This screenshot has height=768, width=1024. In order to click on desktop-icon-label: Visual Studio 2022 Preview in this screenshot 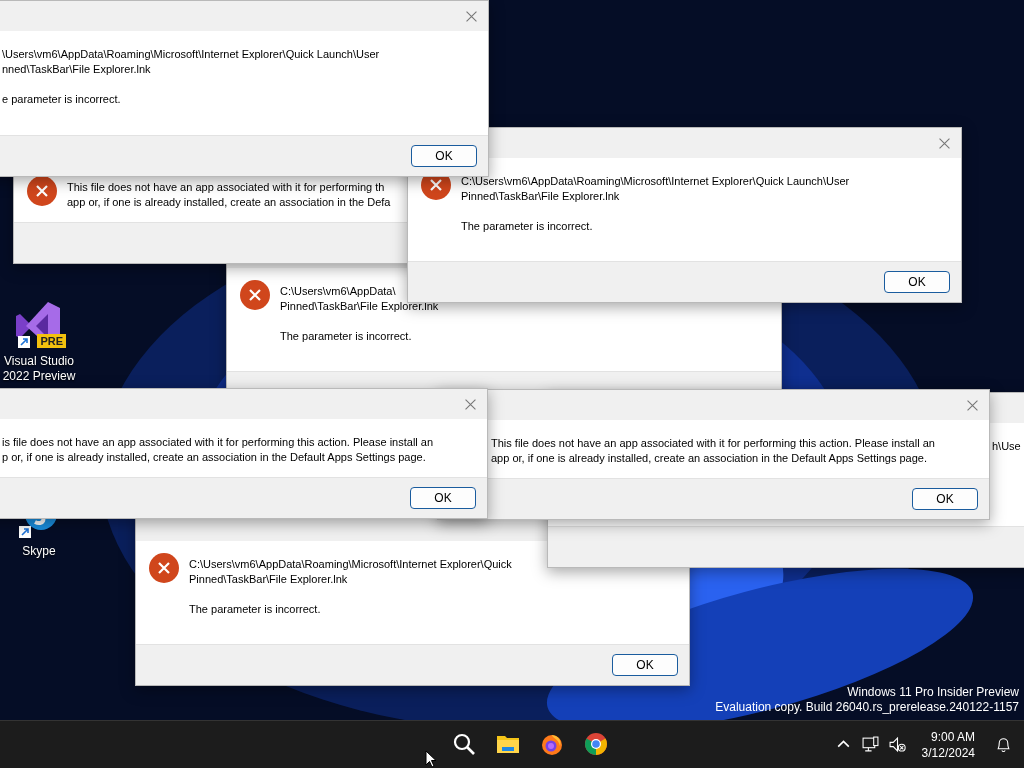, I will do `click(39, 369)`.